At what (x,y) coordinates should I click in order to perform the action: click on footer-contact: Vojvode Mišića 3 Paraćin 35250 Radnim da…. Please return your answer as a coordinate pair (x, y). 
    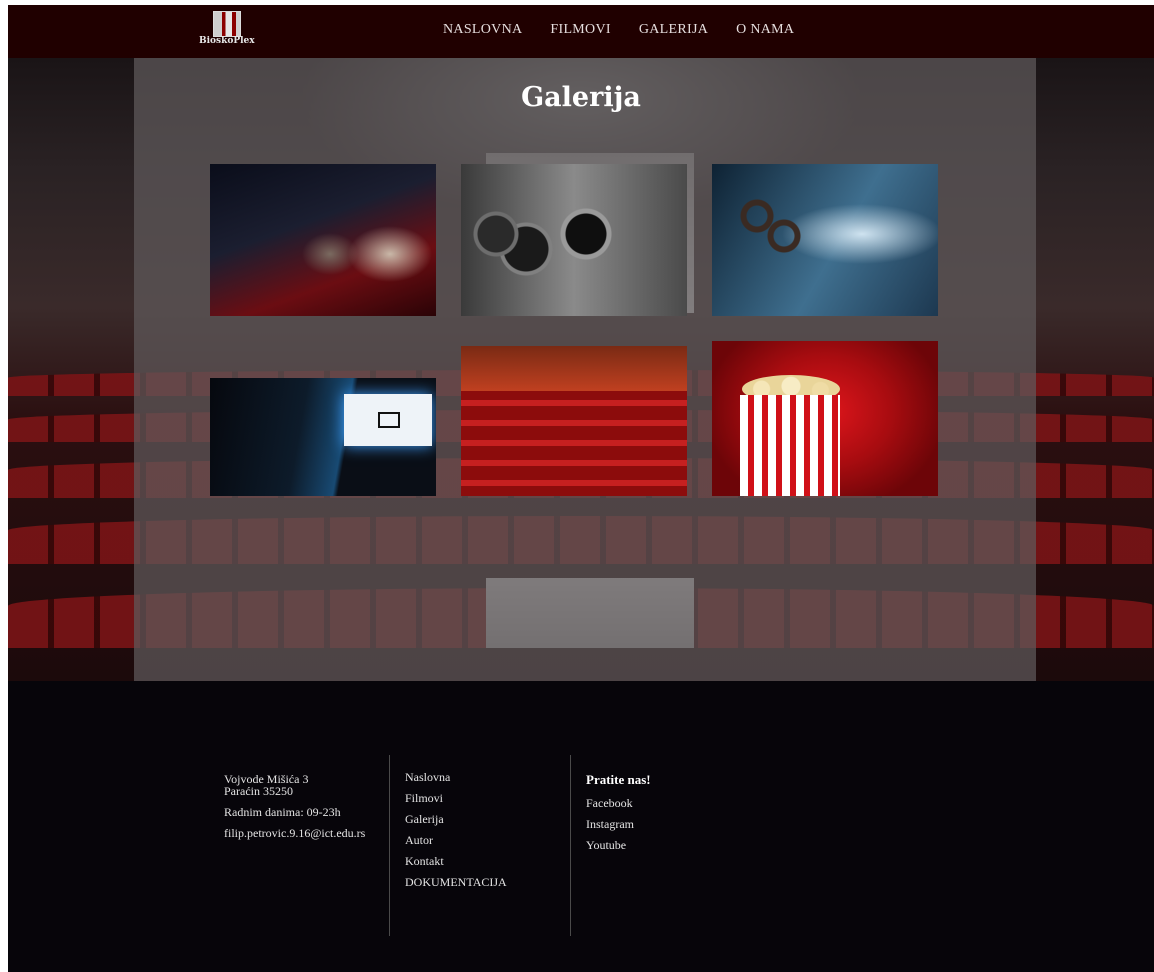
    Looking at the image, I should click on (304, 810).